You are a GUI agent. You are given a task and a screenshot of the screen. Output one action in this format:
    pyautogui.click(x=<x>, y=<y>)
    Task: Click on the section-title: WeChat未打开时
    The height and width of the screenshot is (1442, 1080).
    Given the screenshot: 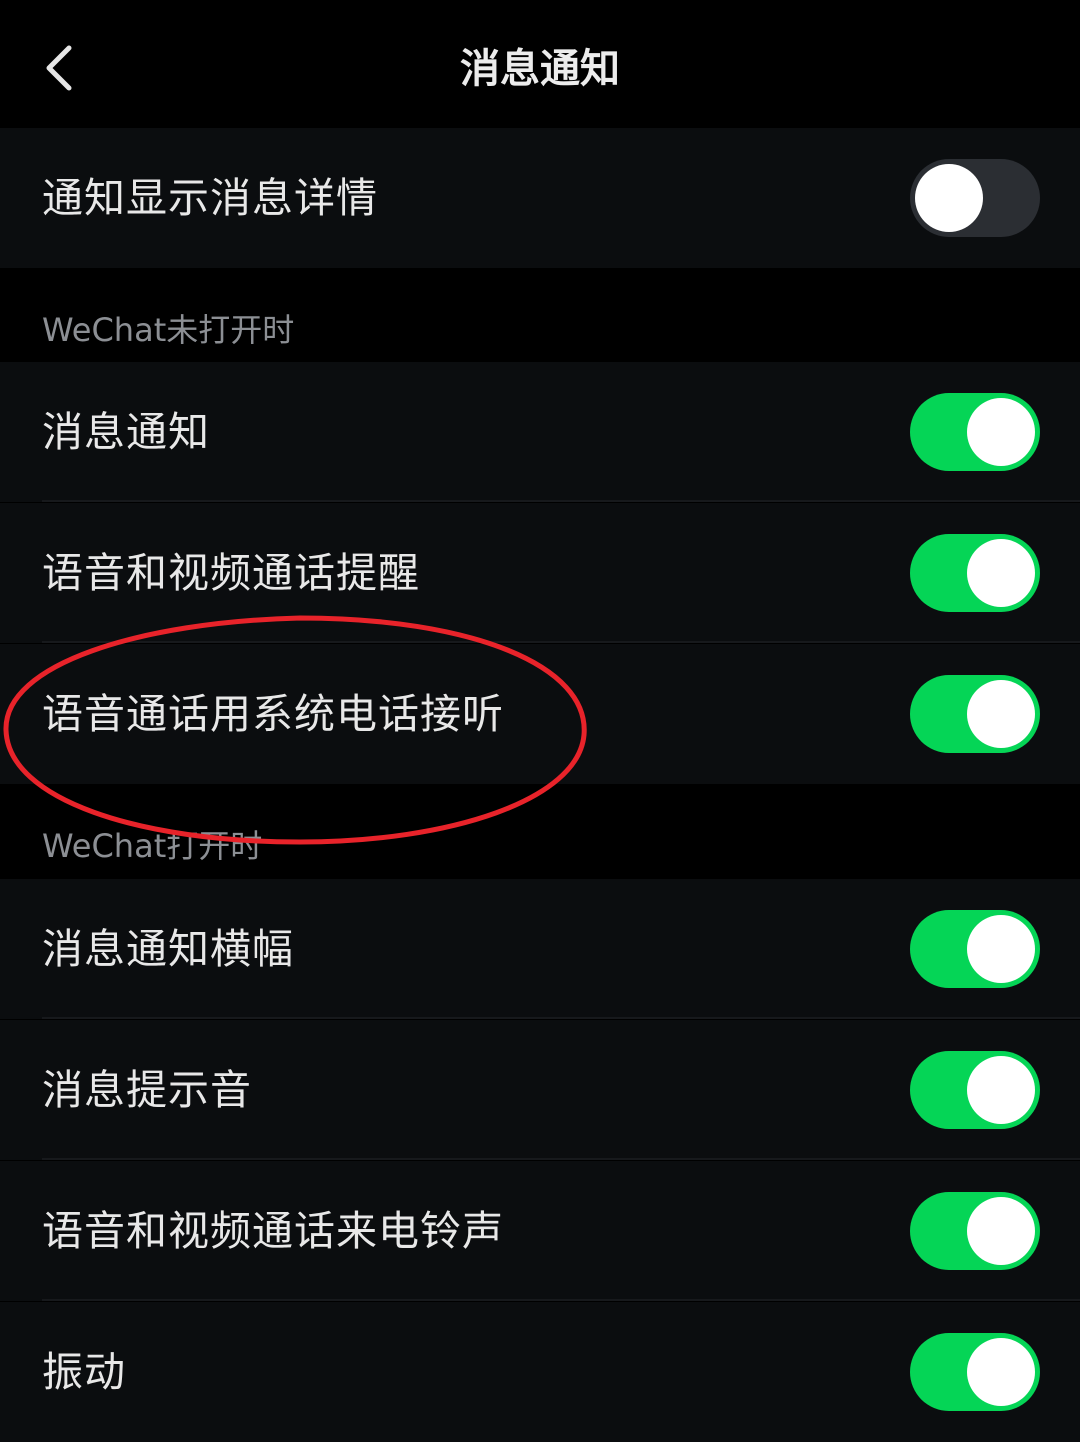 What is the action you would take?
    pyautogui.click(x=168, y=330)
    